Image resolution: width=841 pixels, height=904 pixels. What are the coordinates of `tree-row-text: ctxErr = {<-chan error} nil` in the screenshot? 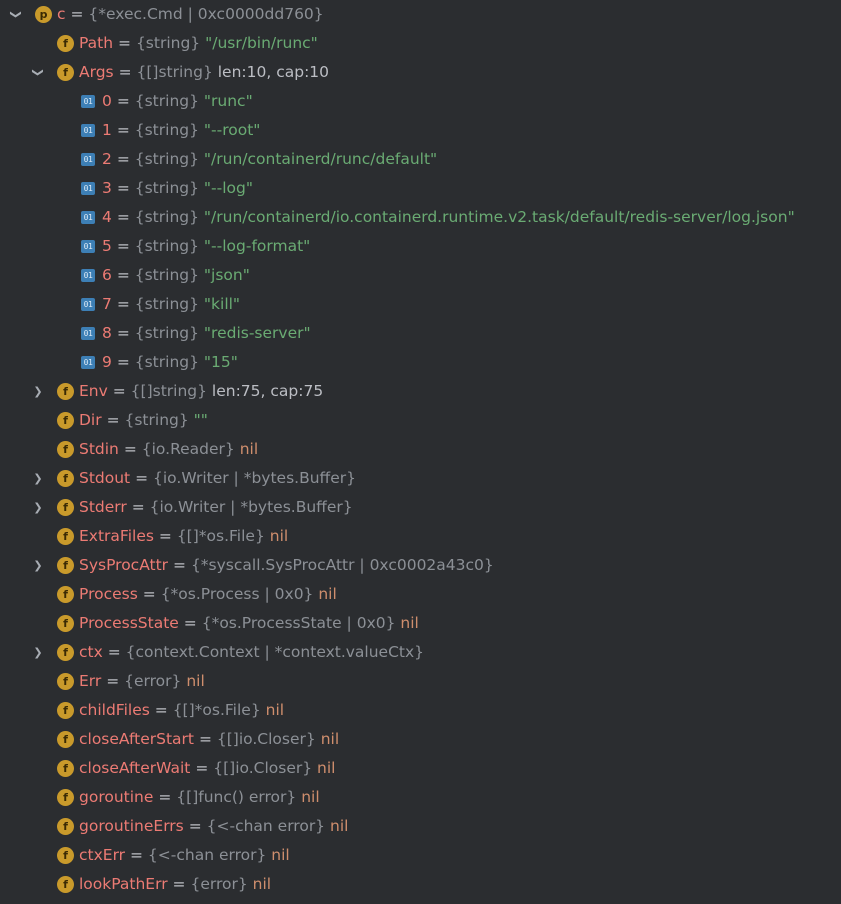 It's located at (184, 855).